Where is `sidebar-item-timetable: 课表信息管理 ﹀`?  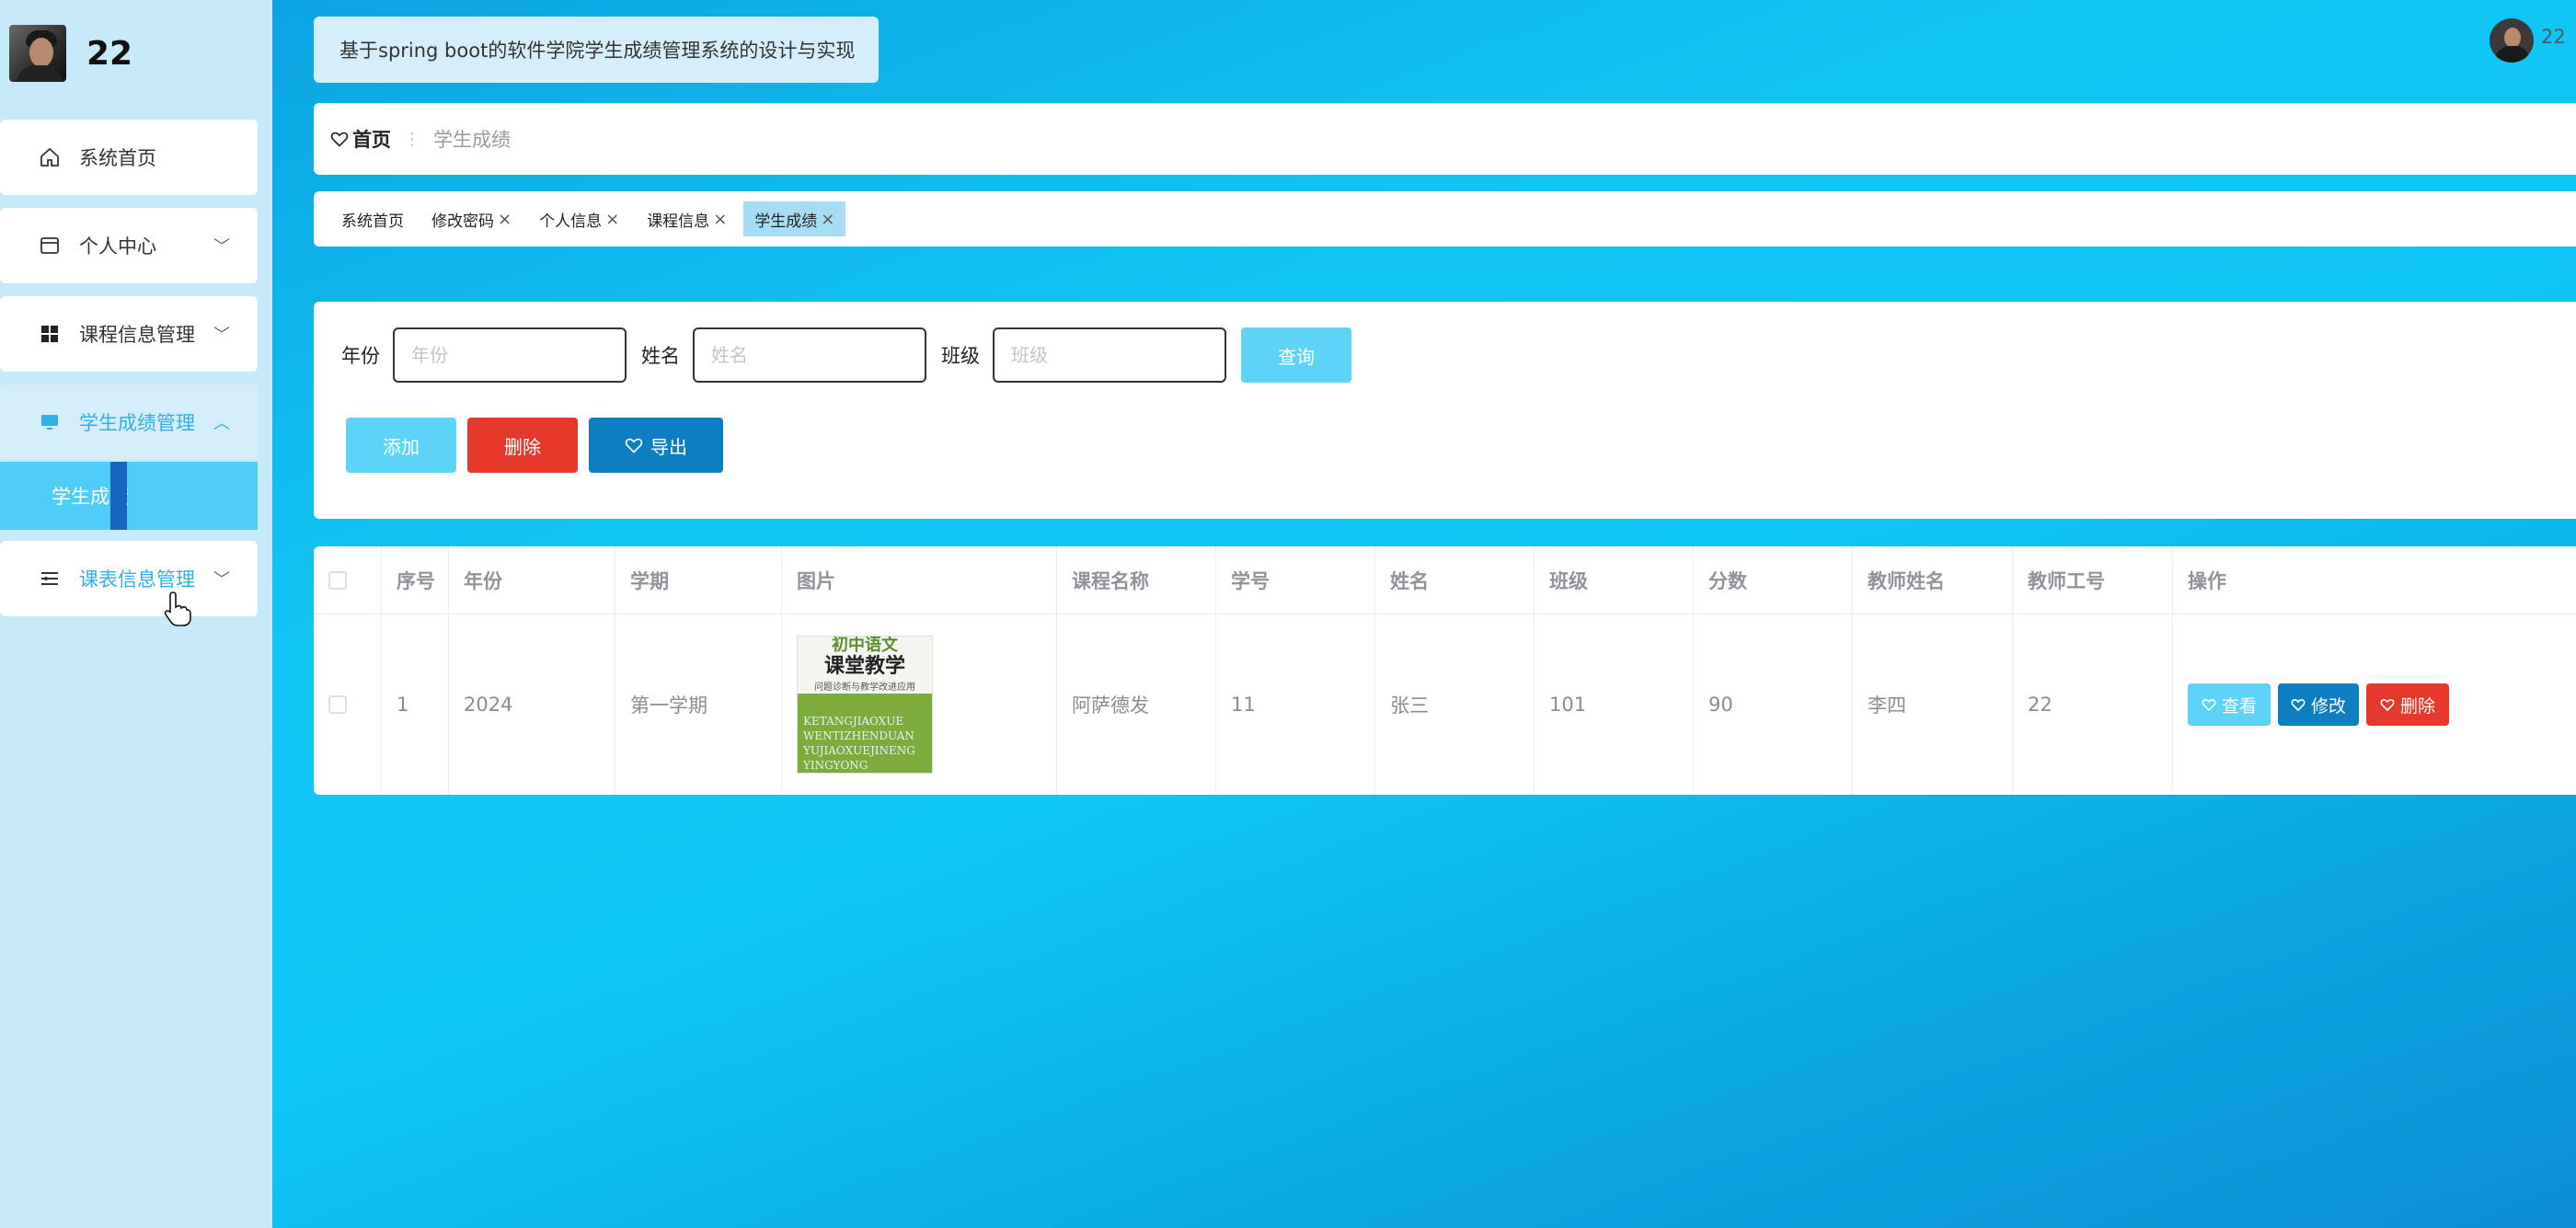
sidebar-item-timetable: 课表信息管理 ﹀ is located at coordinates (129, 578).